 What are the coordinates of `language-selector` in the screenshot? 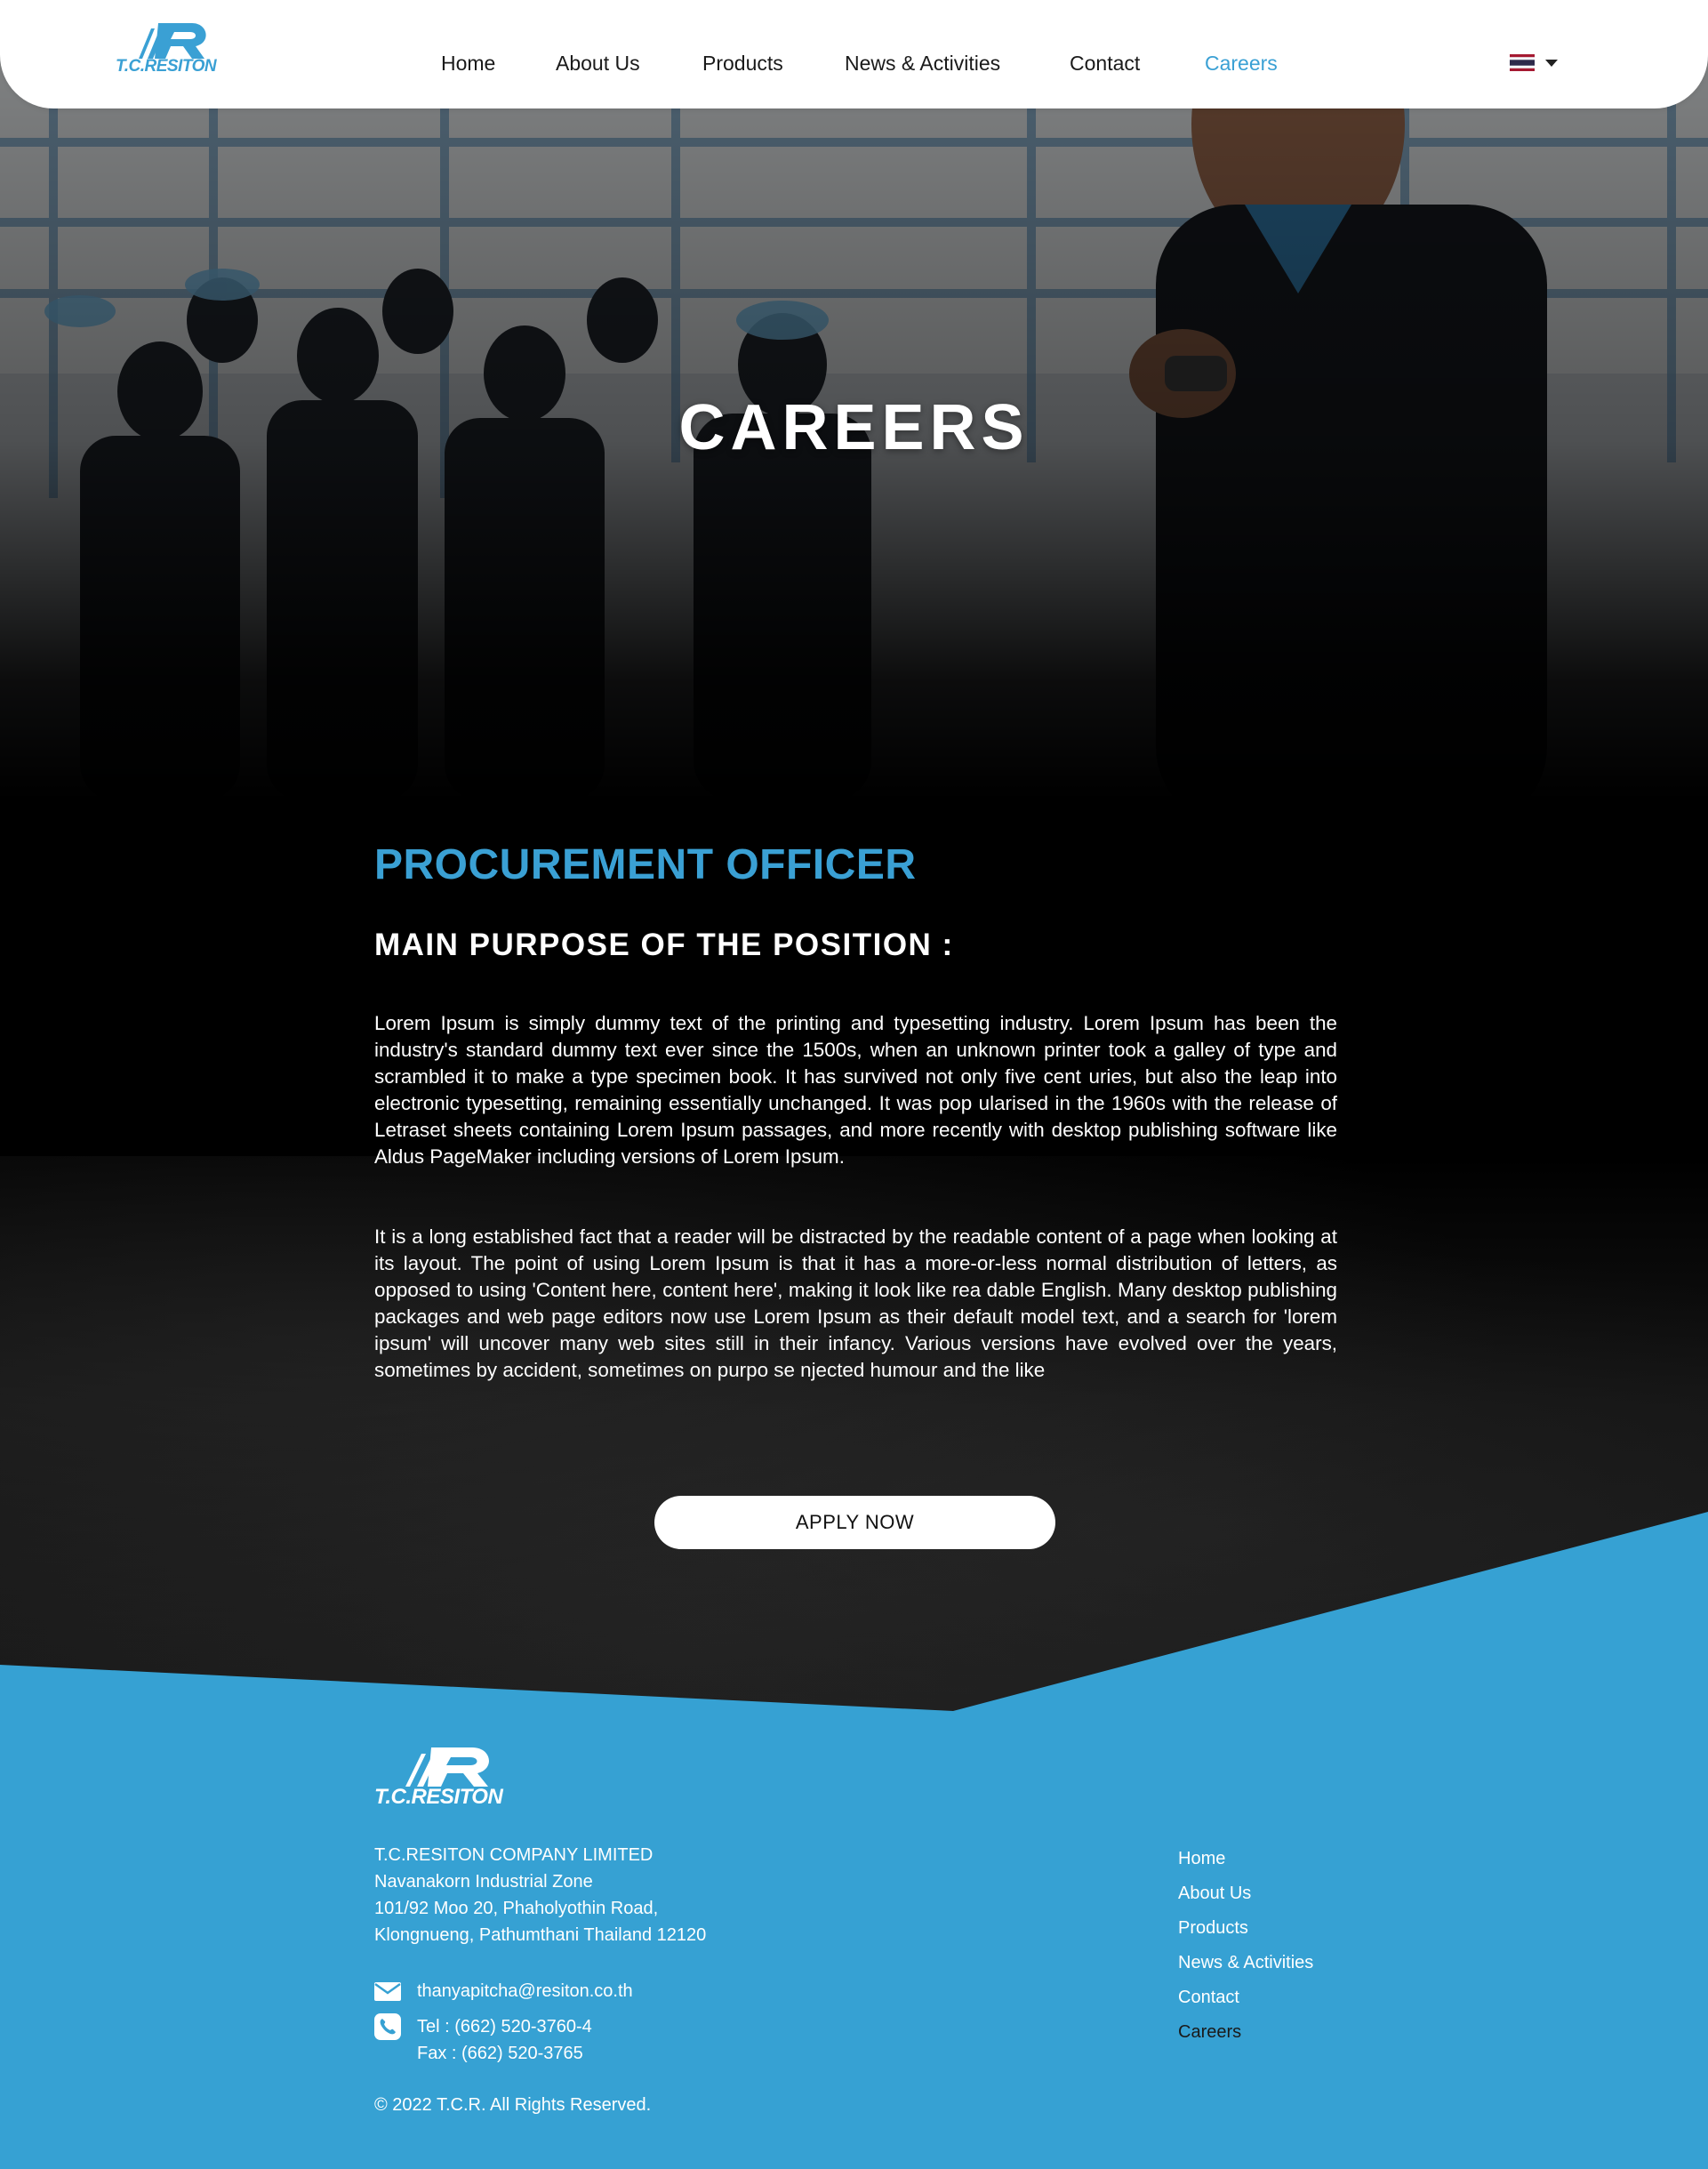 It's located at (1534, 62).